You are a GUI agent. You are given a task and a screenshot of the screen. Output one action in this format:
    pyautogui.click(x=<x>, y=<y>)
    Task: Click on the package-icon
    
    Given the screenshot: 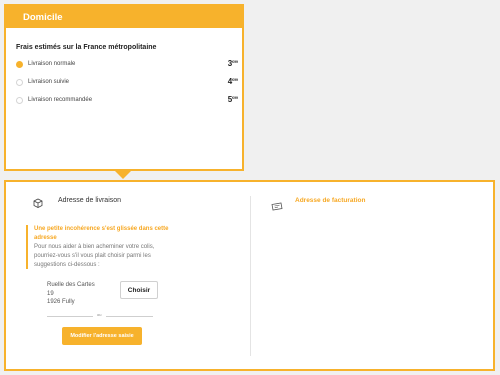 What is the action you would take?
    pyautogui.click(x=39, y=201)
    